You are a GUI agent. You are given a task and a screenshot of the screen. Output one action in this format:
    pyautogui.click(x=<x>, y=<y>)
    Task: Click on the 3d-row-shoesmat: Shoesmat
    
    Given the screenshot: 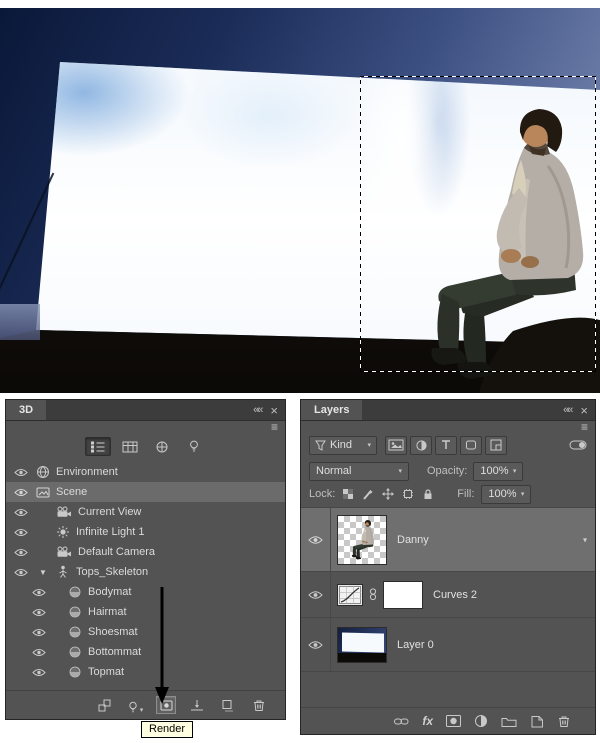 What is the action you would take?
    pyautogui.click(x=145, y=632)
    